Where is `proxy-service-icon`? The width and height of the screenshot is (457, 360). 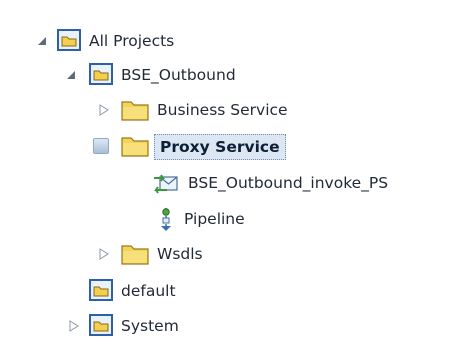
proxy-service-icon is located at coordinates (166, 183).